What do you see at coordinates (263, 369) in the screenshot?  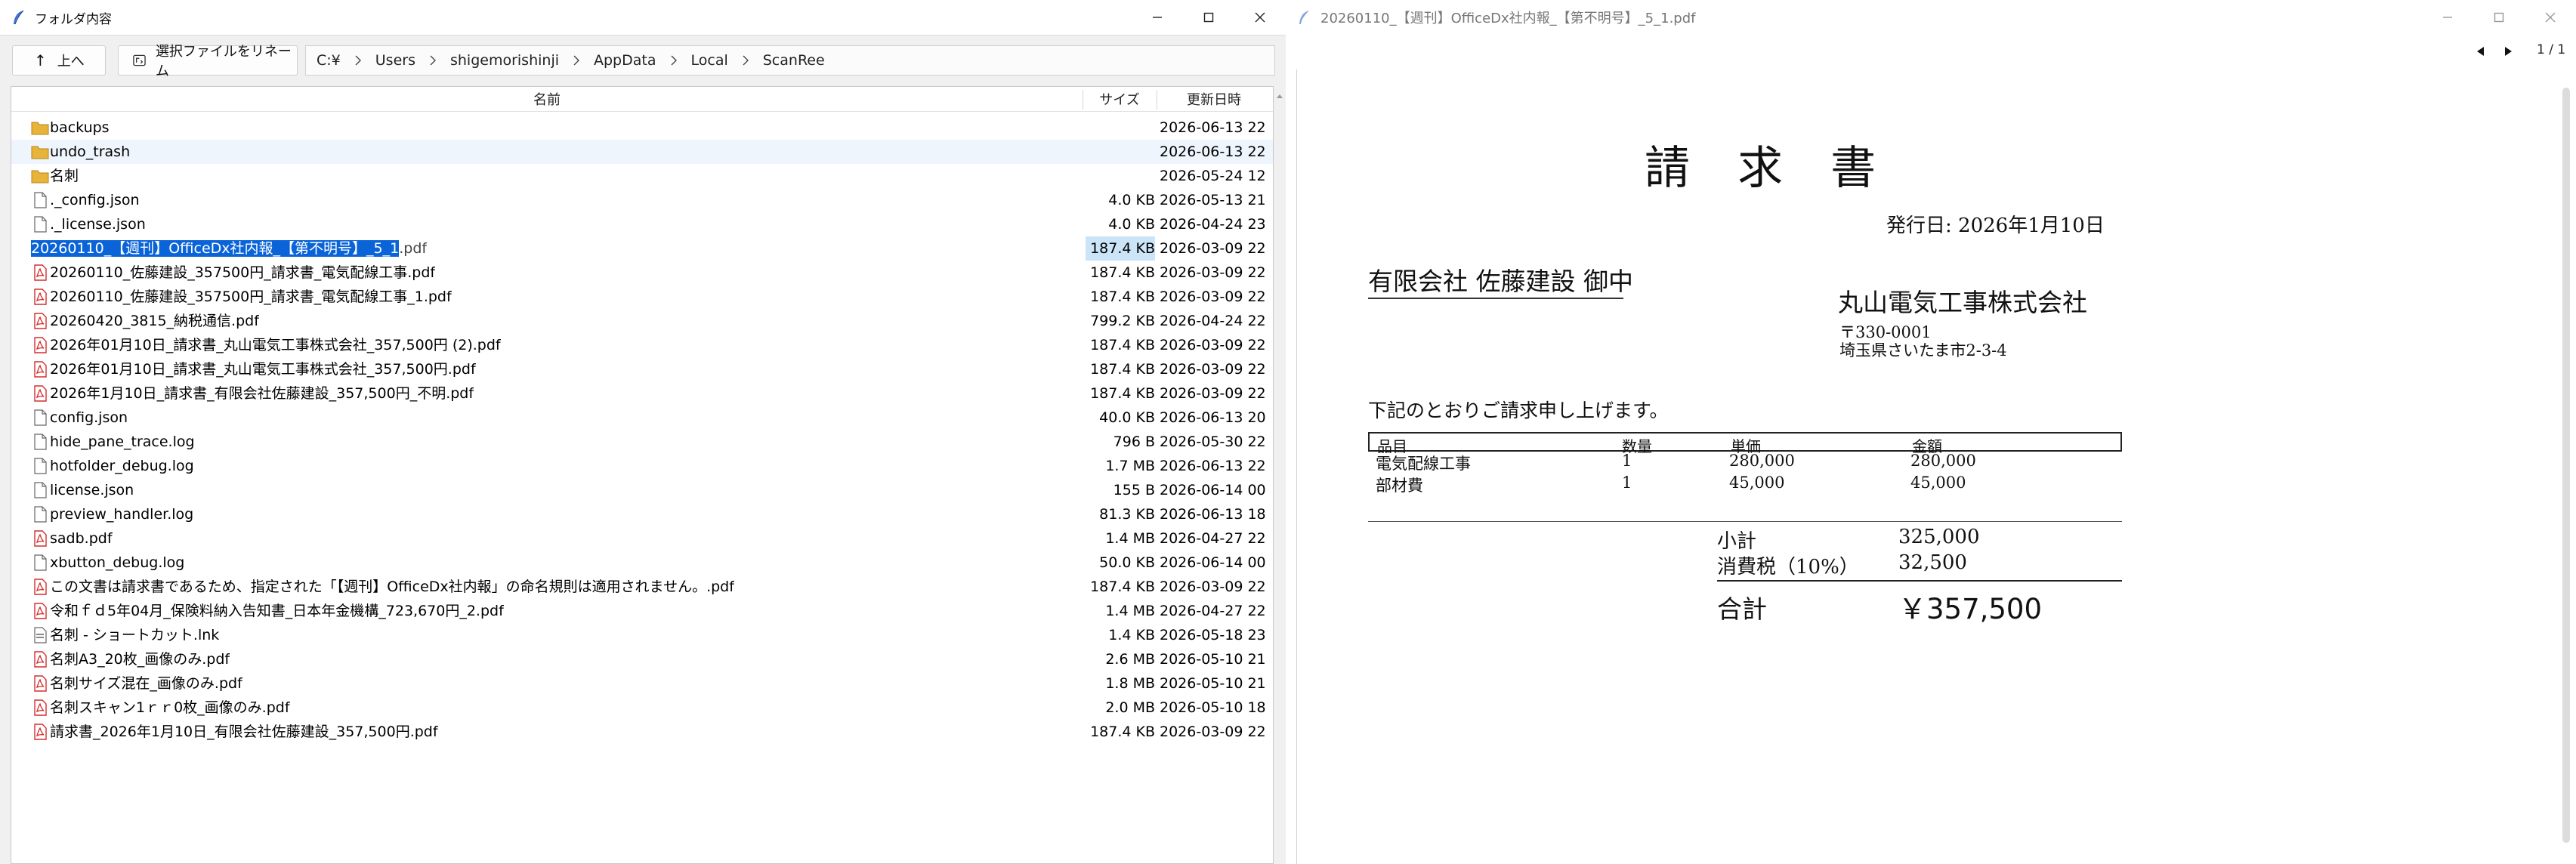 I see `file-name: 2026年01月10日_請求書_丸山電気工事株式会社_357,500円.pdf` at bounding box center [263, 369].